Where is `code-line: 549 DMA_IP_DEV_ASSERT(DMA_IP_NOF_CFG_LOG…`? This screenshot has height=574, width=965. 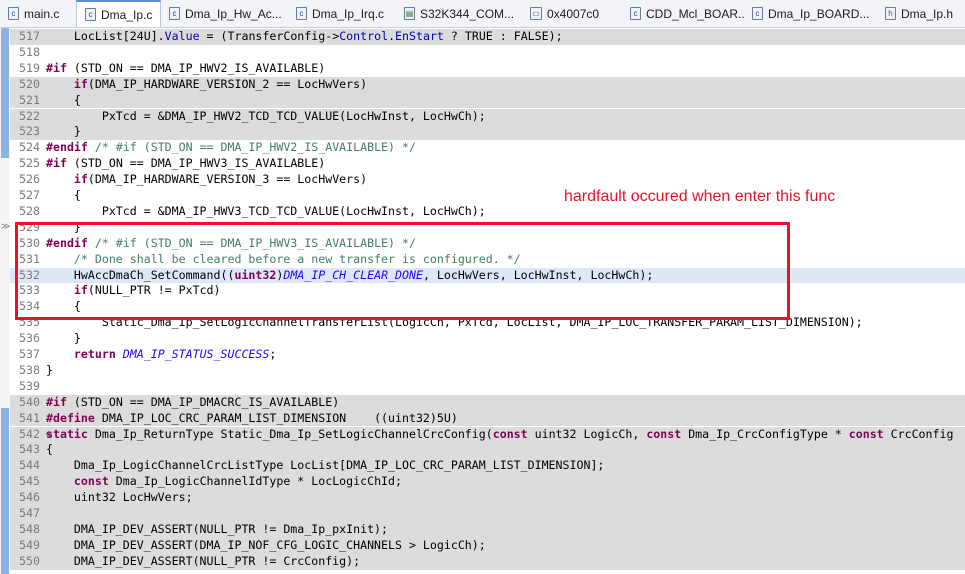 code-line: 549 DMA_IP_DEV_ASSERT(DMA_IP_NOF_CFG_LOG… is located at coordinates (487, 545).